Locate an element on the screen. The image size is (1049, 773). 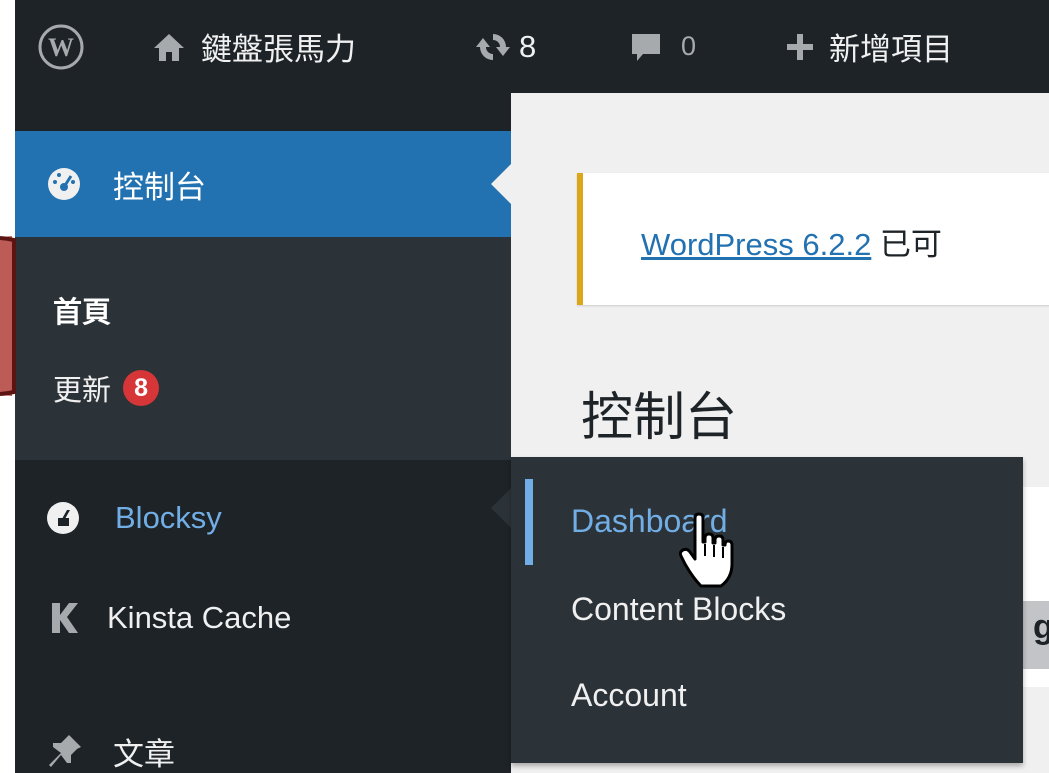
updates-badge: 8 is located at coordinates (141, 388).